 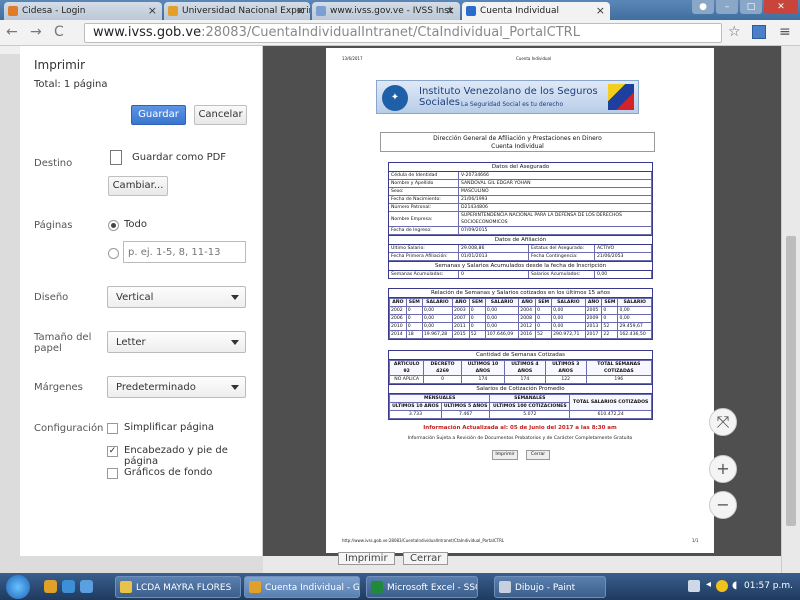 What do you see at coordinates (126, 587) in the screenshot?
I see `folder-icon` at bounding box center [126, 587].